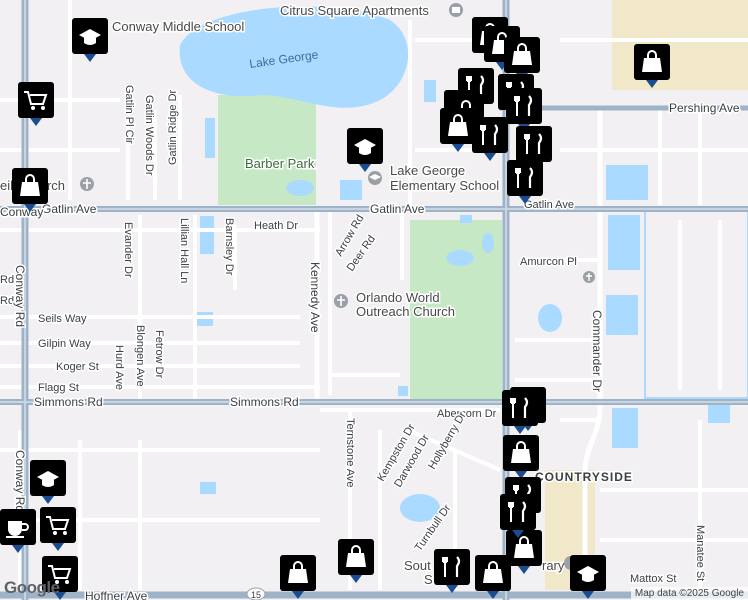 This screenshot has width=748, height=600. I want to click on label-commander-dr: Commander Dr, so click(597, 351).